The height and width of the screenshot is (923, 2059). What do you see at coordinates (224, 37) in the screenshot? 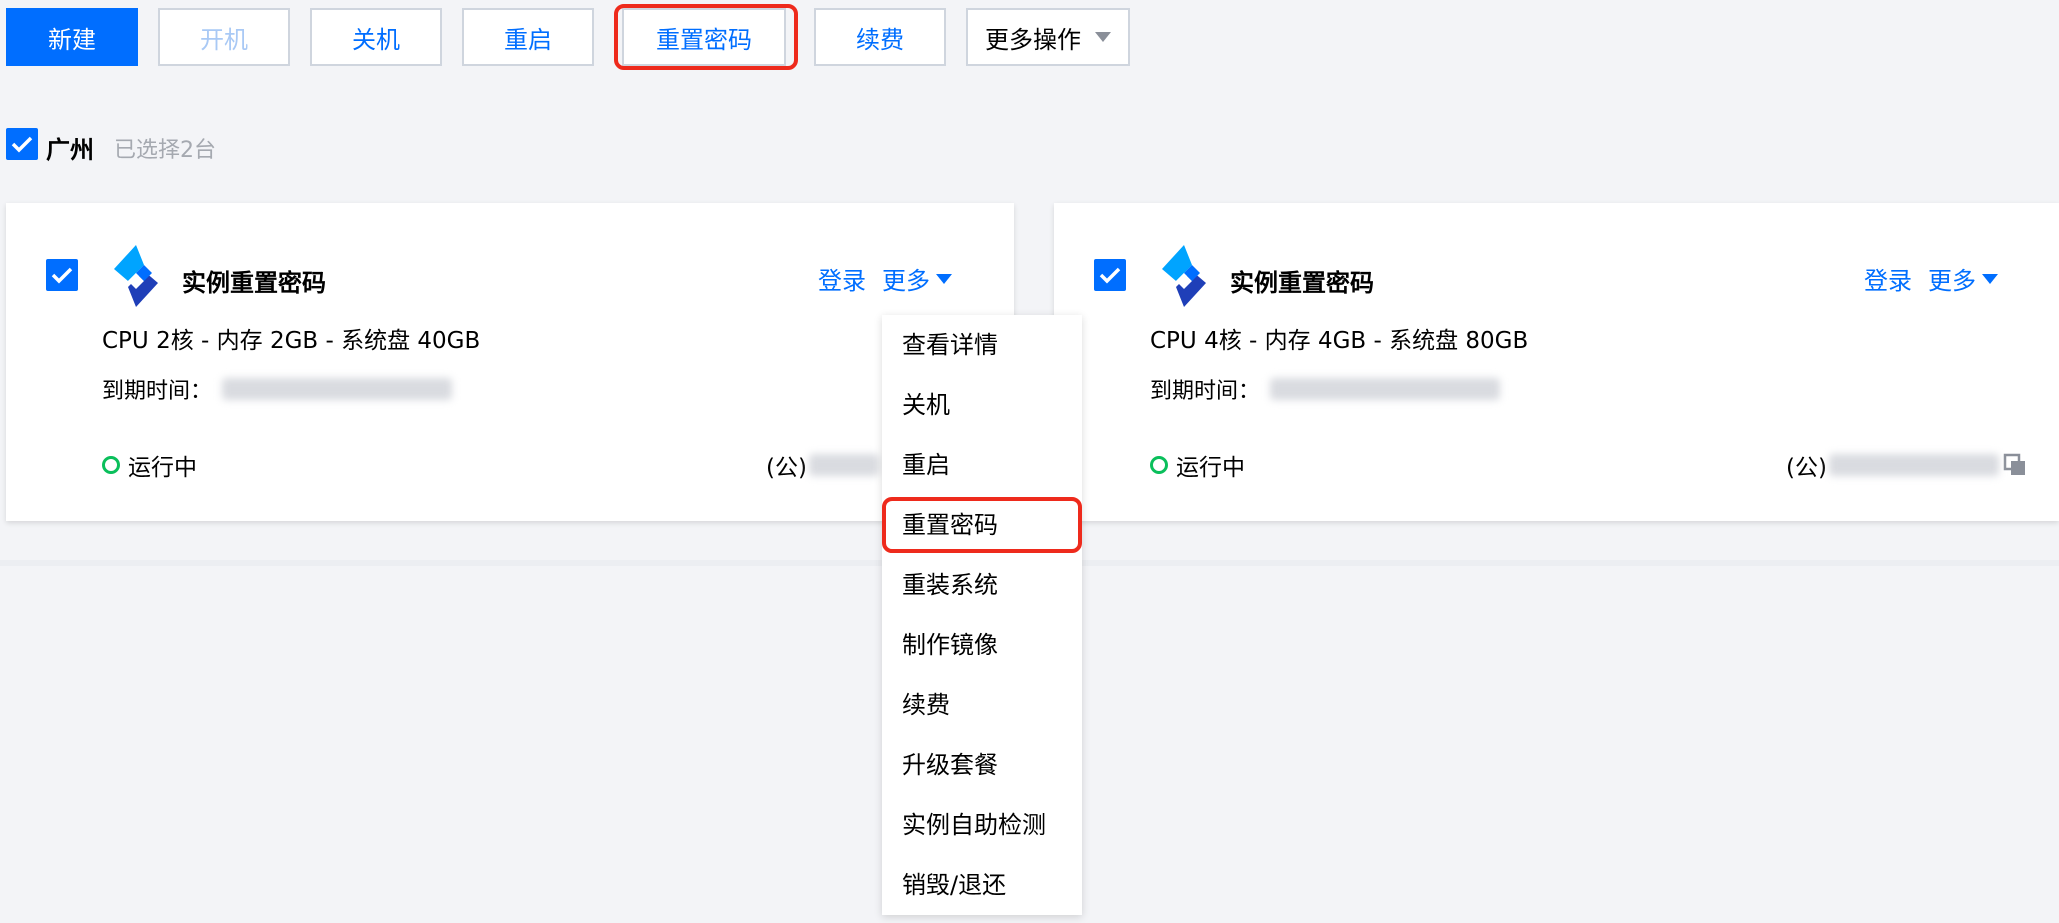
I see `start-button: 开机` at bounding box center [224, 37].